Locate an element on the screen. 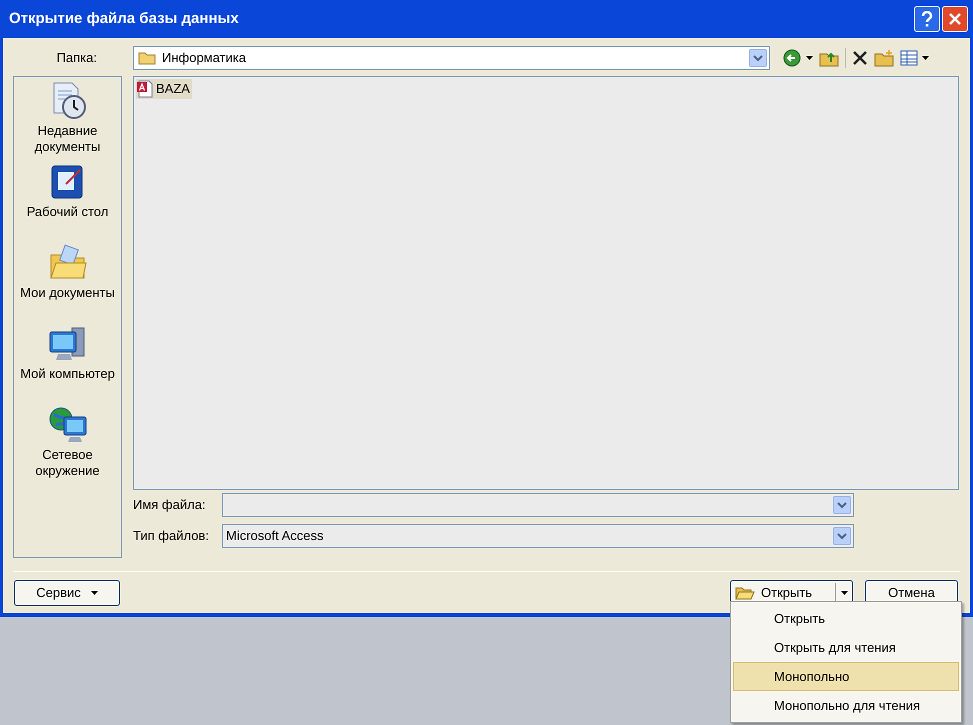  file-type-label: Тип файлов: is located at coordinates (171, 536).